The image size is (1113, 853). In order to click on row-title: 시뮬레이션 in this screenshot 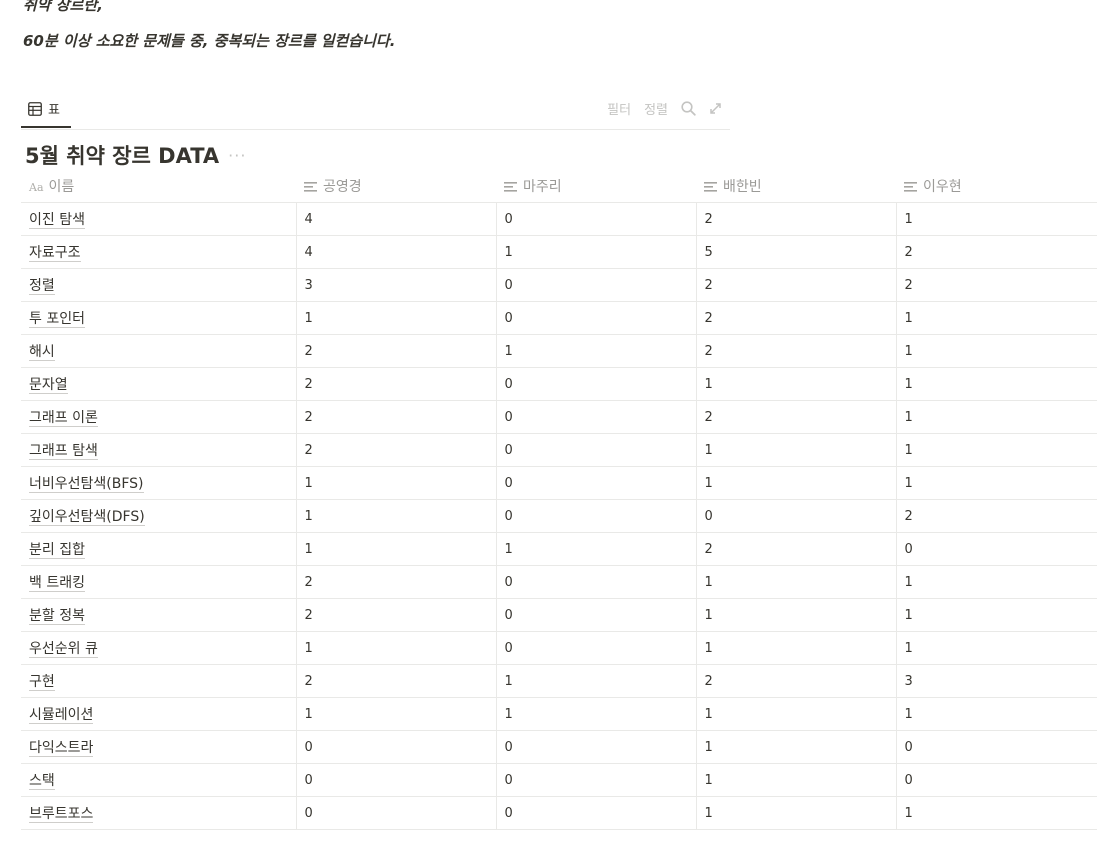, I will do `click(61, 715)`.